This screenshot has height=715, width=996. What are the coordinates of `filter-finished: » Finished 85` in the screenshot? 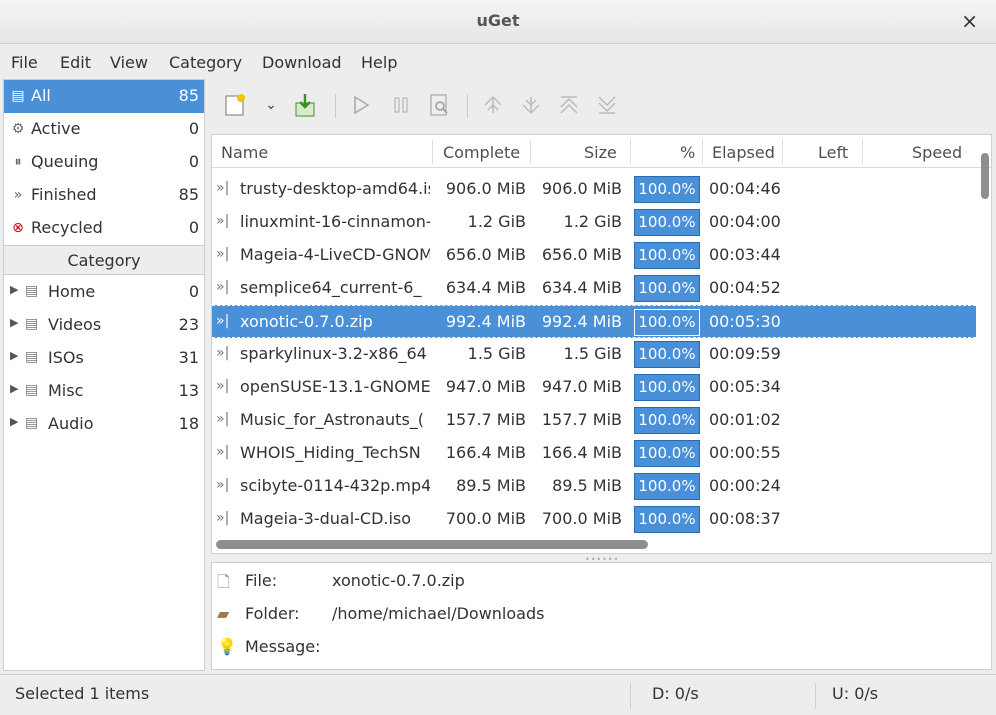 It's located at (104, 195).